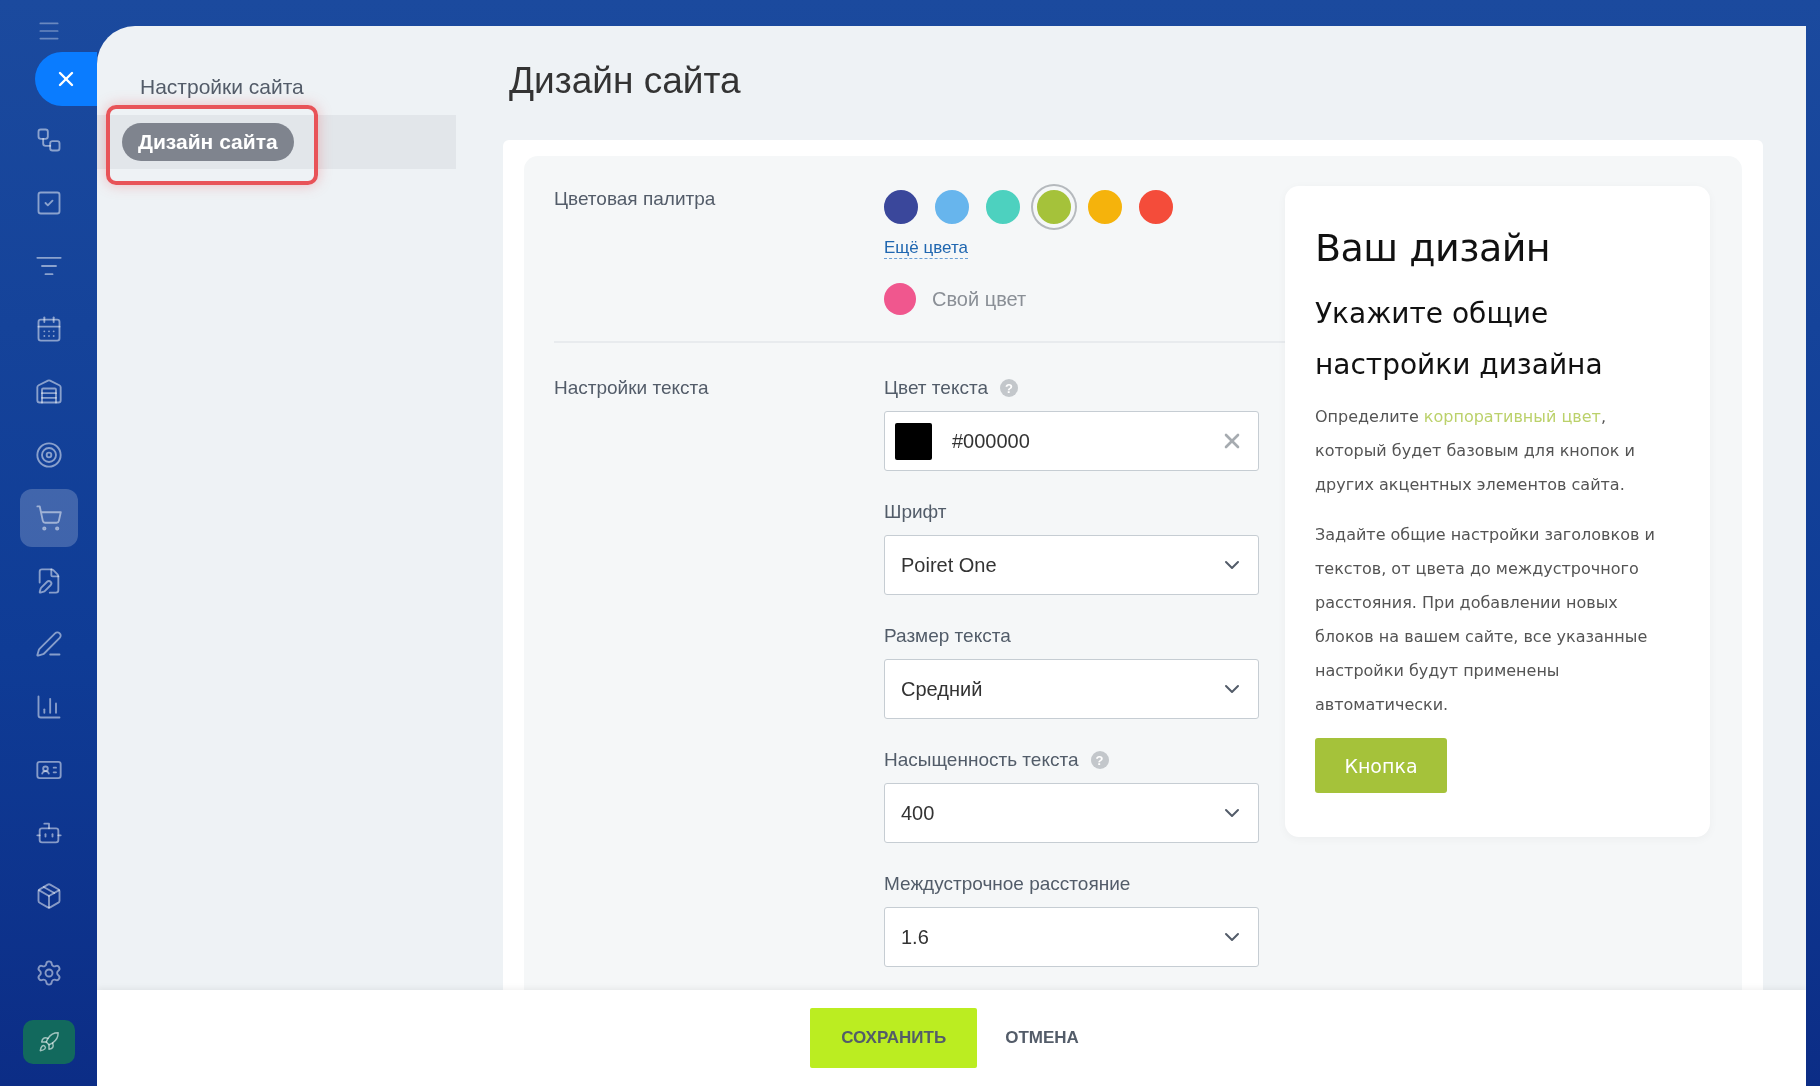 The width and height of the screenshot is (1820, 1086). What do you see at coordinates (48, 644) in the screenshot?
I see `pen-icon` at bounding box center [48, 644].